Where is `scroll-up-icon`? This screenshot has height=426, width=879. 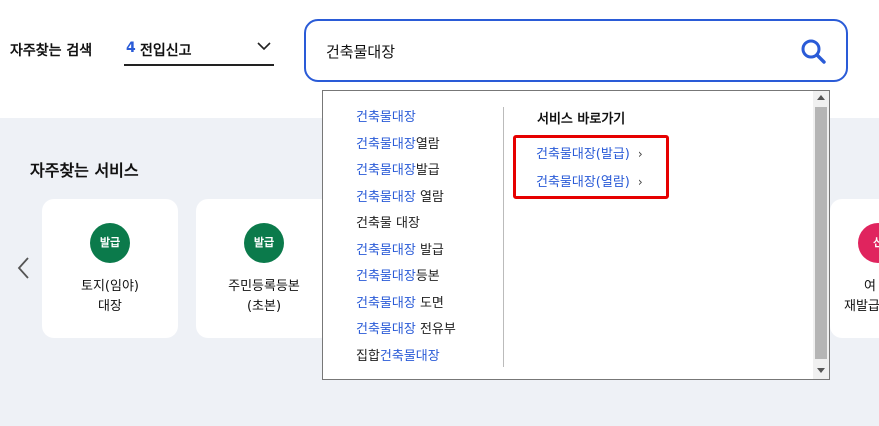
scroll-up-icon is located at coordinates (821, 97).